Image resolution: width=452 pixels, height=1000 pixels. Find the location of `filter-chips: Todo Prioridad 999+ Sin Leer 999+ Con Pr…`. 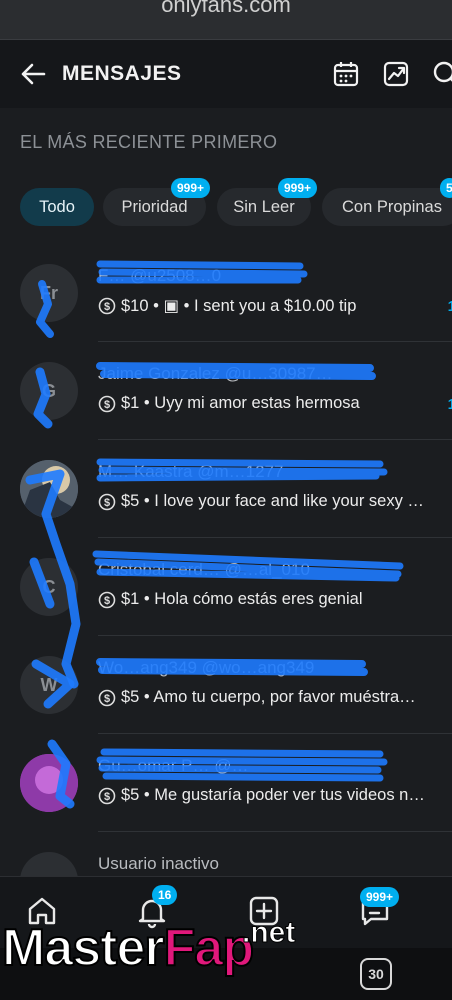

filter-chips: Todo Prioridad 999+ Sin Leer 999+ Con Pr… is located at coordinates (226, 208).